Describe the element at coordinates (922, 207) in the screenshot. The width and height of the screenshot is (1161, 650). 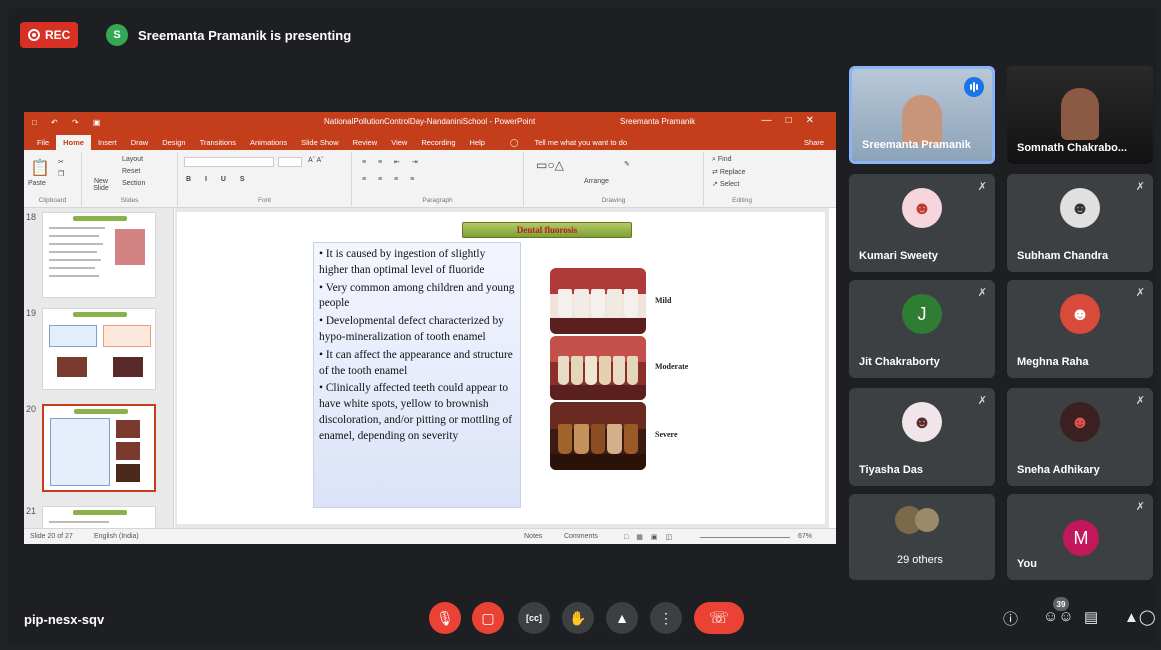
I see `avatar-image-icon: ☻` at that location.